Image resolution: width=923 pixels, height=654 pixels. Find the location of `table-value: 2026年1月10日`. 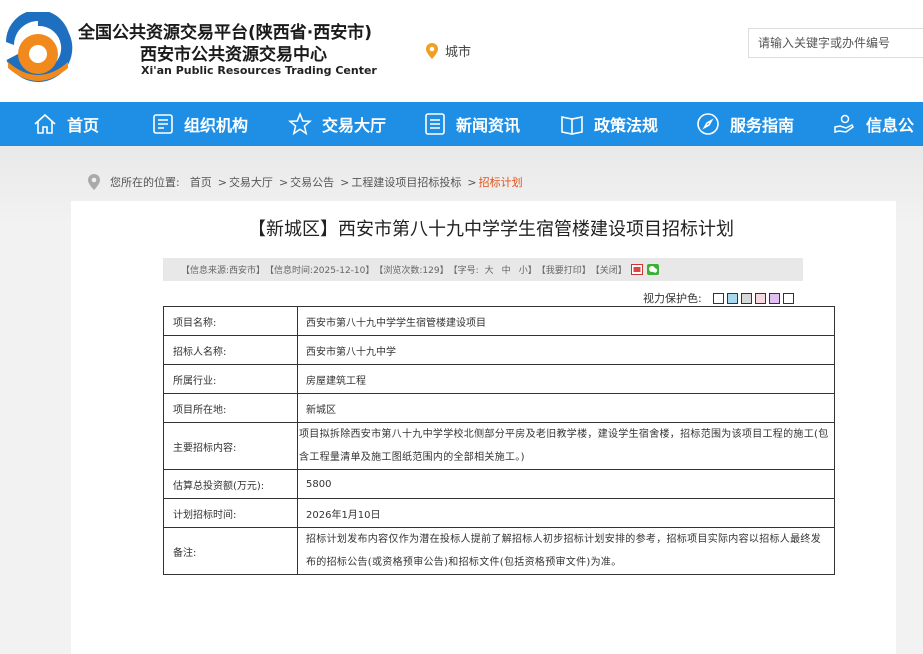

table-value: 2026年1月10日 is located at coordinates (566, 513).